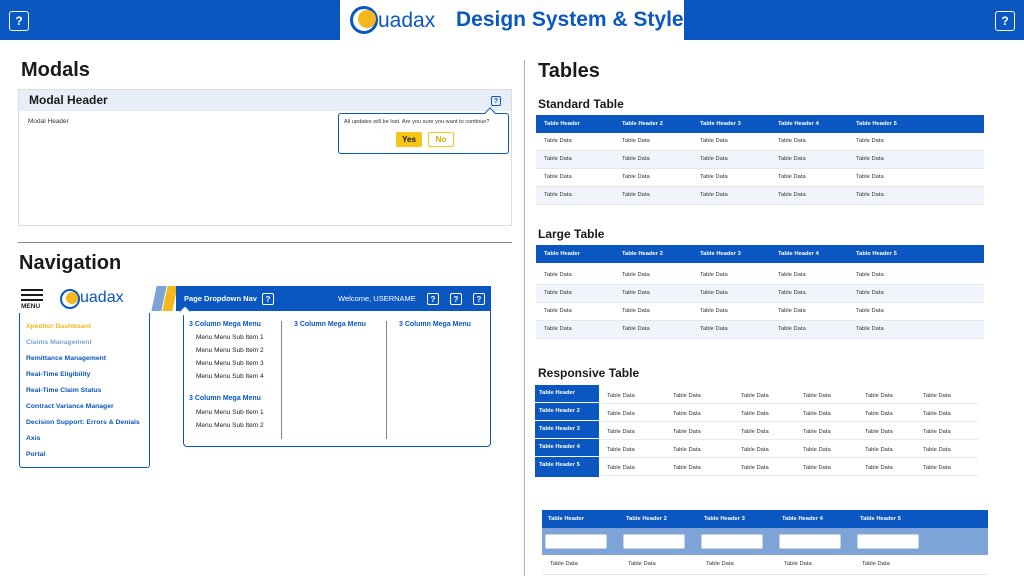 The height and width of the screenshot is (576, 1024). What do you see at coordinates (330, 324) in the screenshot?
I see `mega-menu-col-2-head: 3 Column Mega Menu` at bounding box center [330, 324].